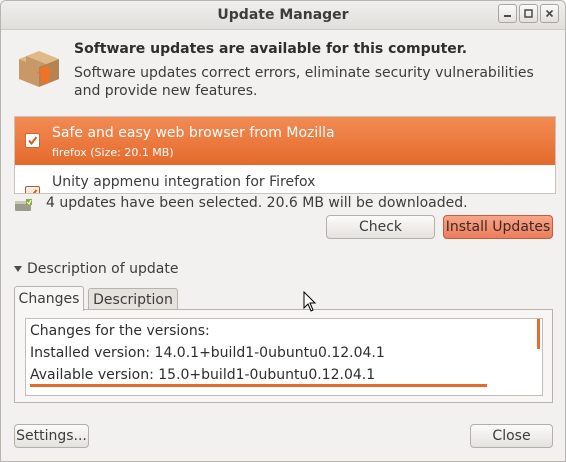 This screenshot has width=566, height=462. What do you see at coordinates (193, 133) in the screenshot?
I see `update-name: Safe and easy web browser from Mozilla` at bounding box center [193, 133].